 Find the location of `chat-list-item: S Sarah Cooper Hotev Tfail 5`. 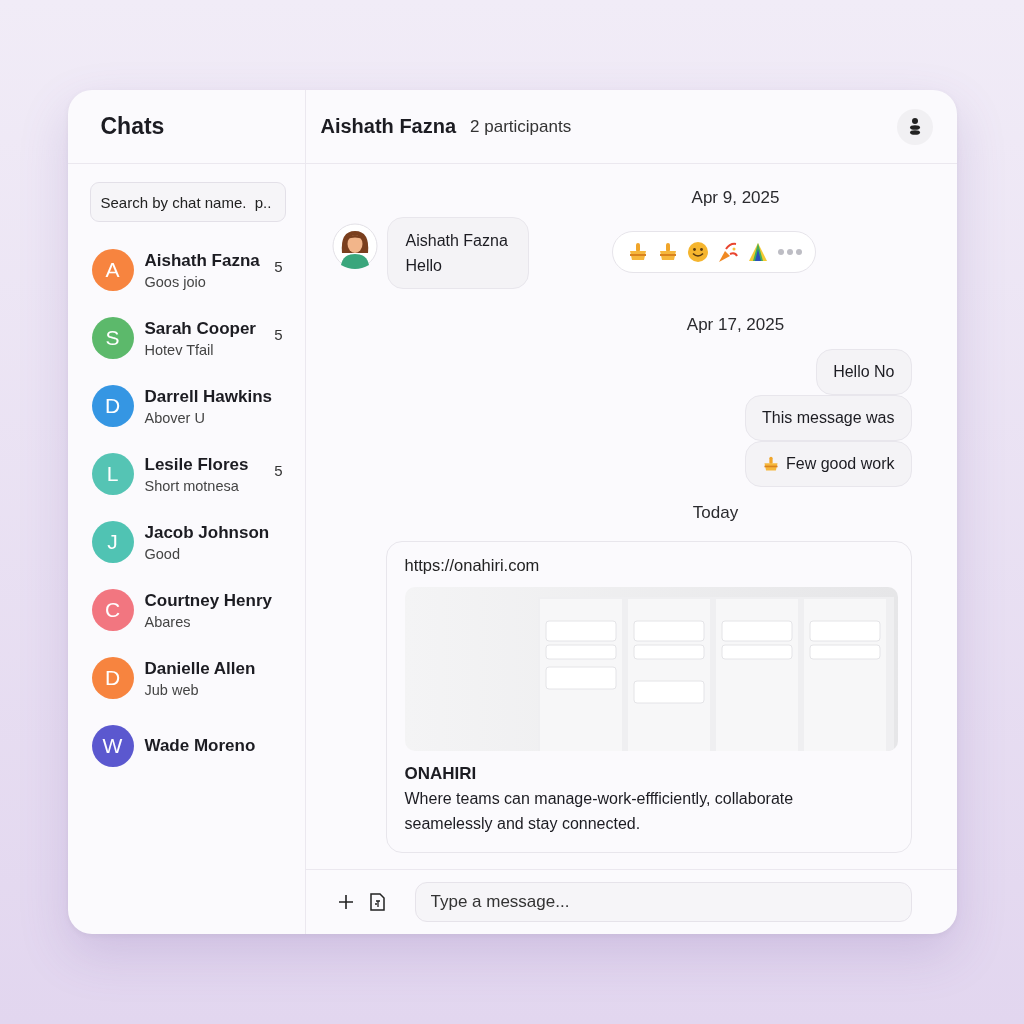

chat-list-item: S Sarah Cooper Hotev Tfail 5 is located at coordinates (186, 338).